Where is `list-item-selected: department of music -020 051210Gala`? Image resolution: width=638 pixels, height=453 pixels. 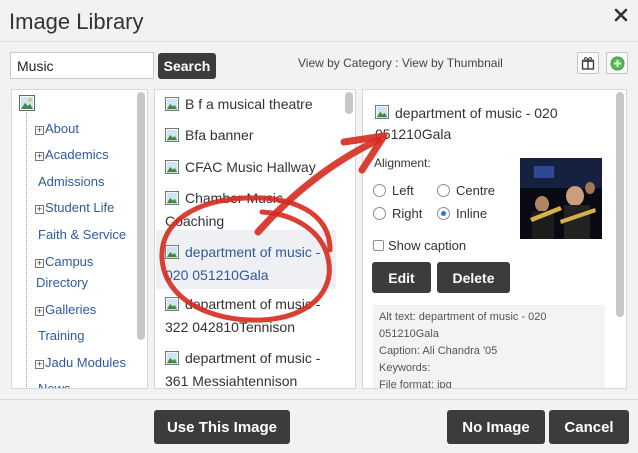
list-item-selected: department of music -020 051210Gala is located at coordinates (250, 264).